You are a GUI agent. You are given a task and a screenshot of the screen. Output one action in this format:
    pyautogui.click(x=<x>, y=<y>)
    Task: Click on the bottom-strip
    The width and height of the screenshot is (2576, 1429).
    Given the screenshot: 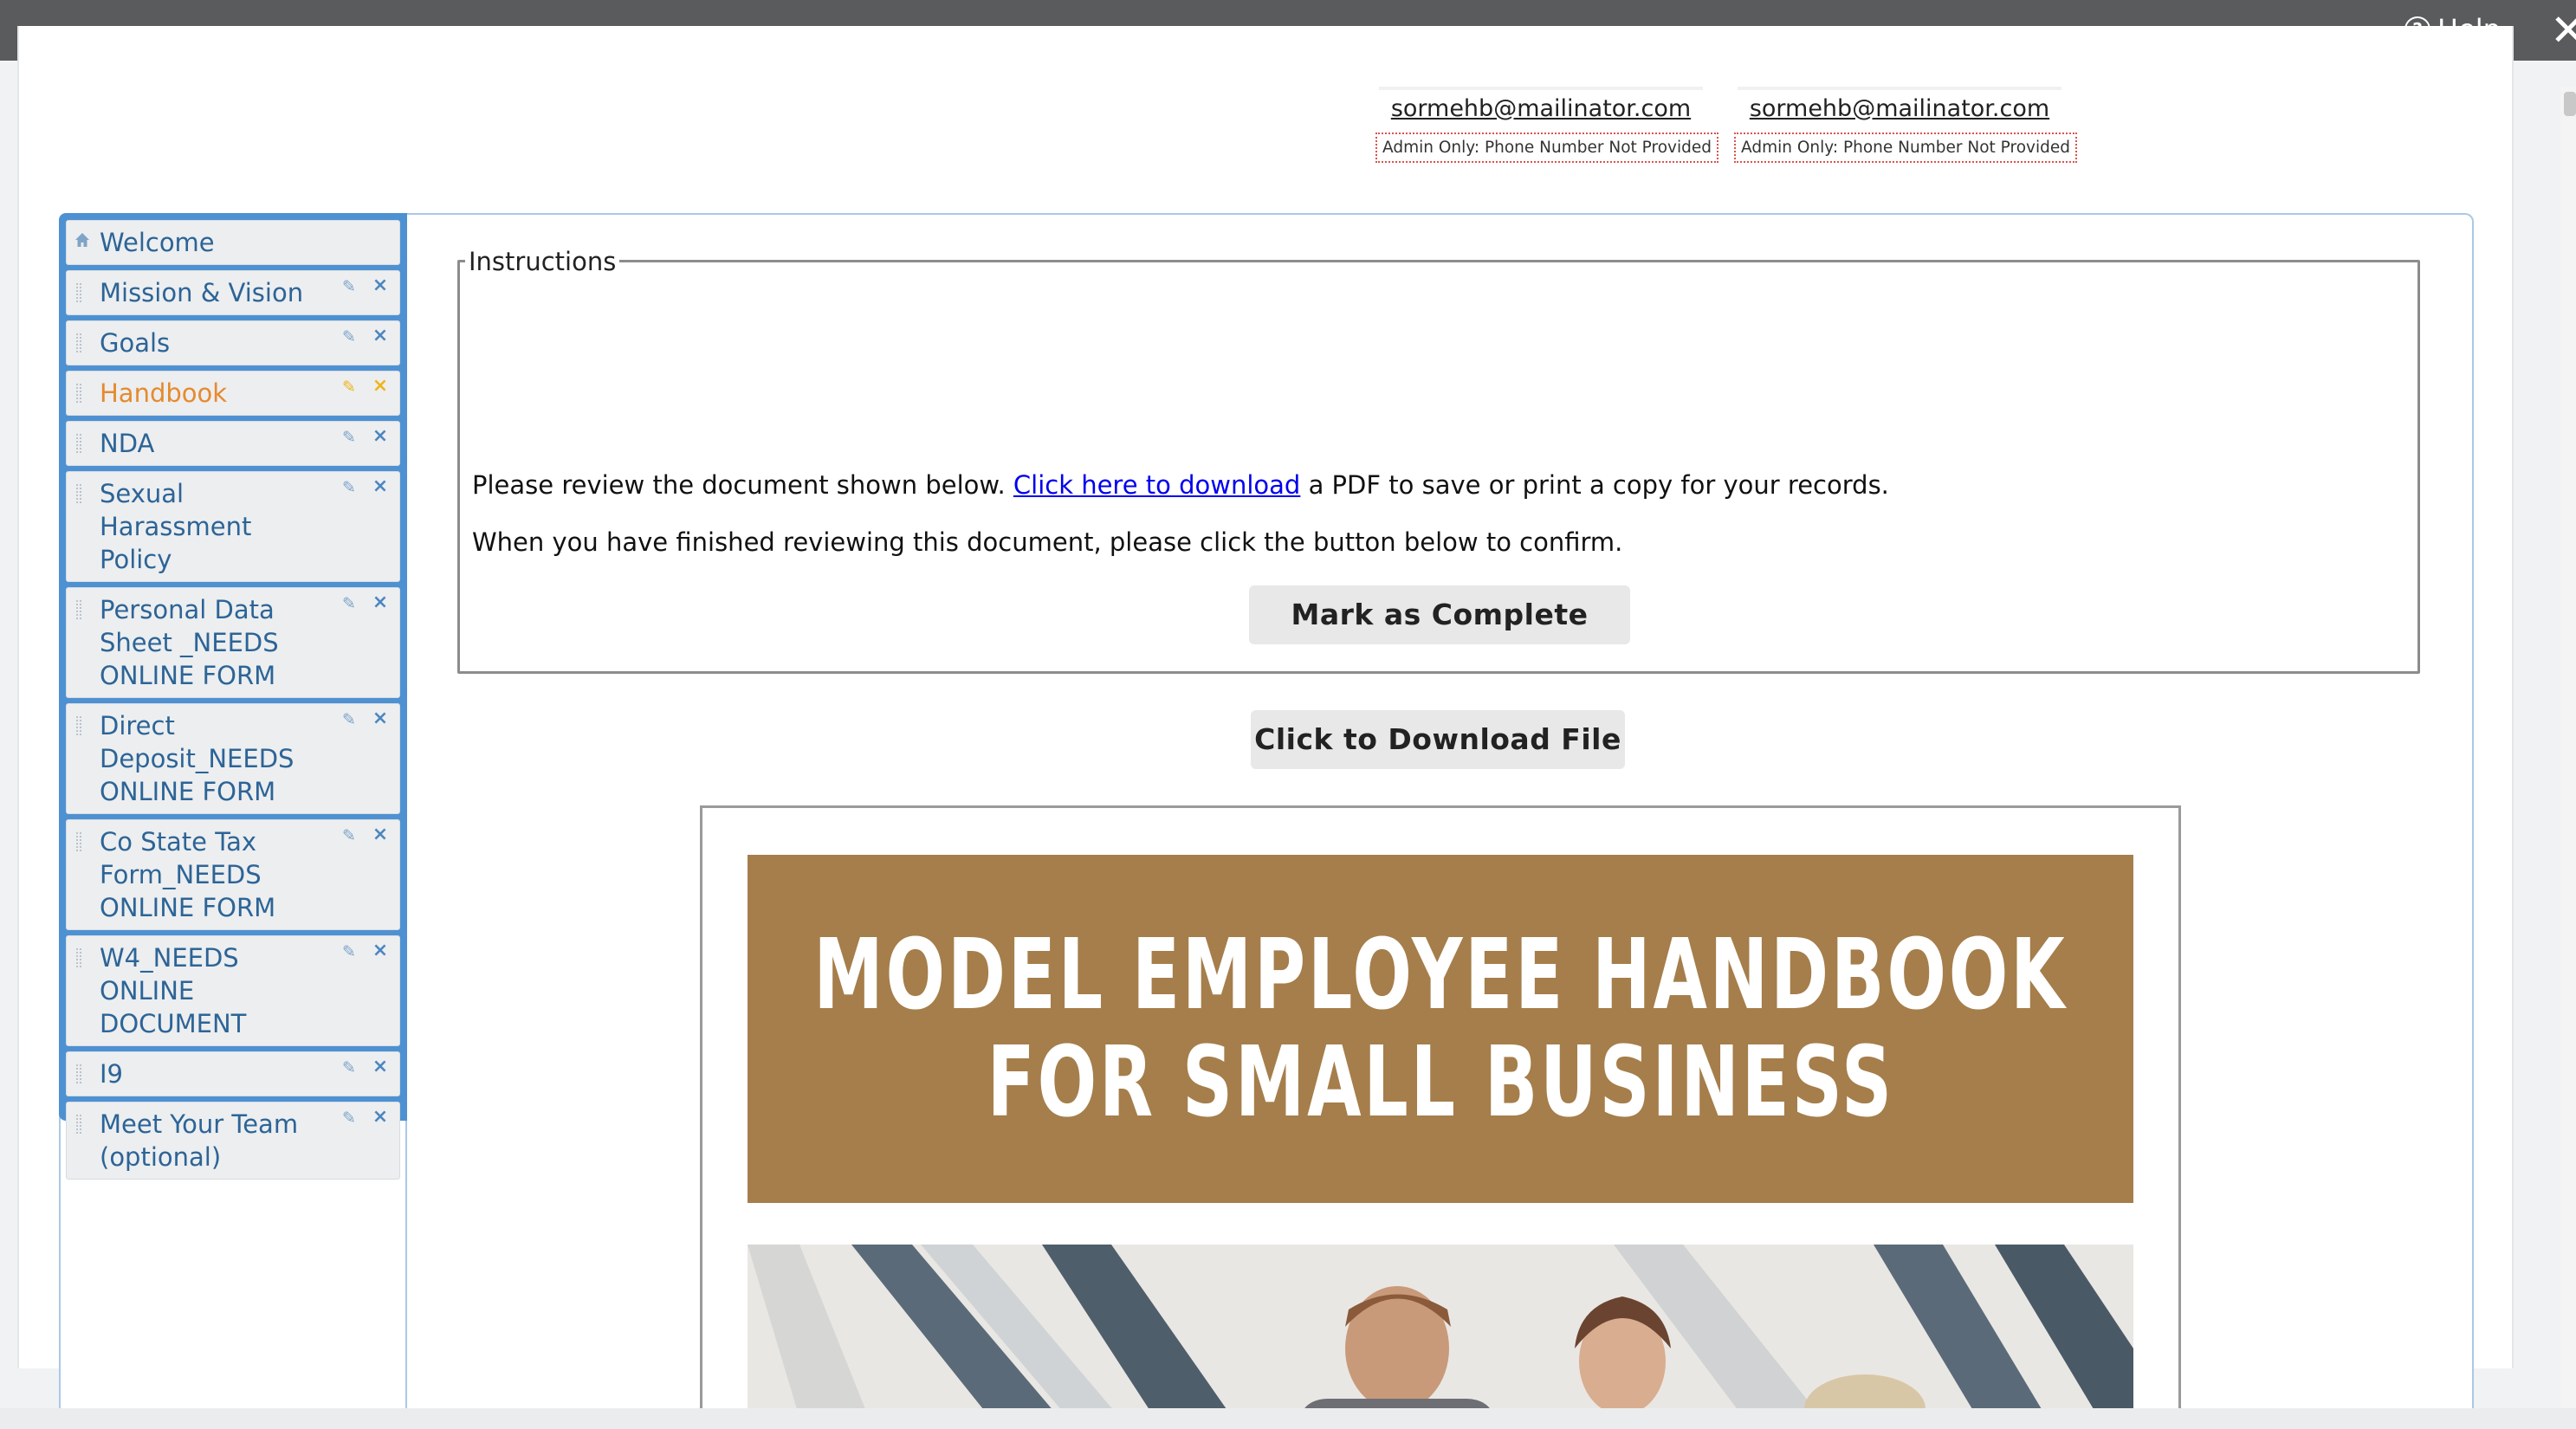 What is the action you would take?
    pyautogui.click(x=1288, y=1419)
    